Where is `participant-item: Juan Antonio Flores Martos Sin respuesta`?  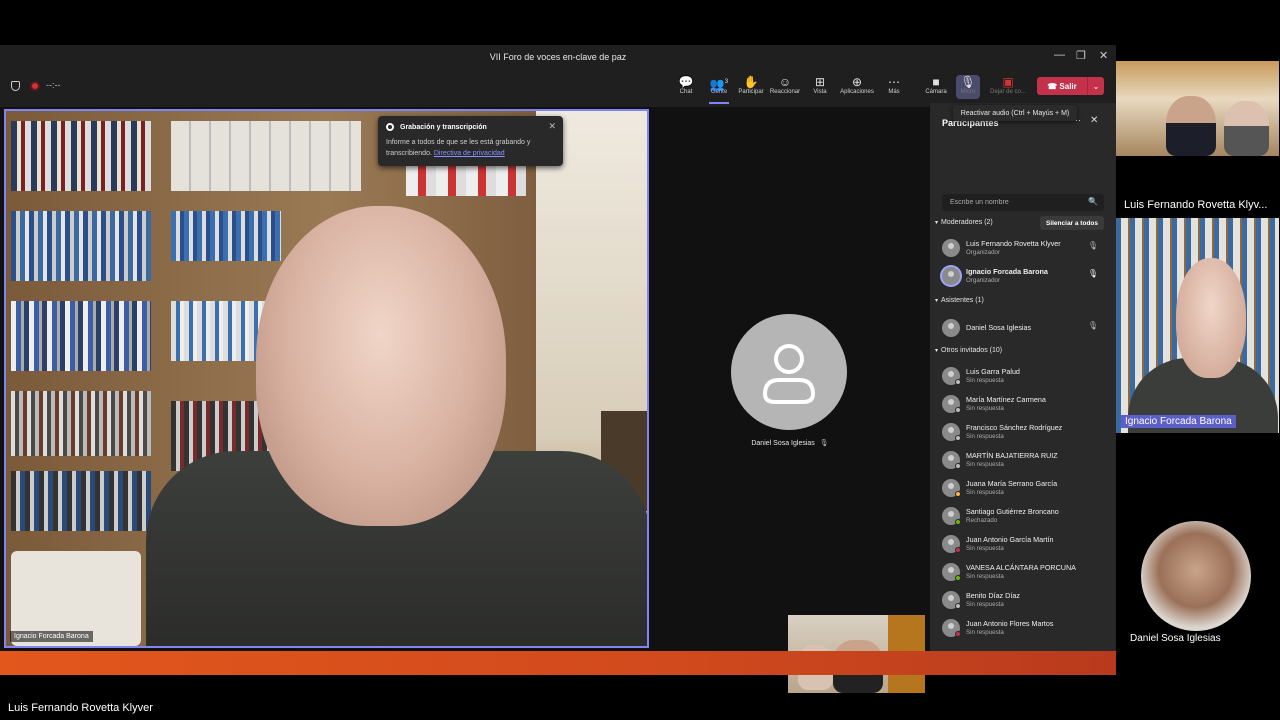 participant-item: Juan Antonio Flores Martos Sin respuesta is located at coordinates (1027, 629).